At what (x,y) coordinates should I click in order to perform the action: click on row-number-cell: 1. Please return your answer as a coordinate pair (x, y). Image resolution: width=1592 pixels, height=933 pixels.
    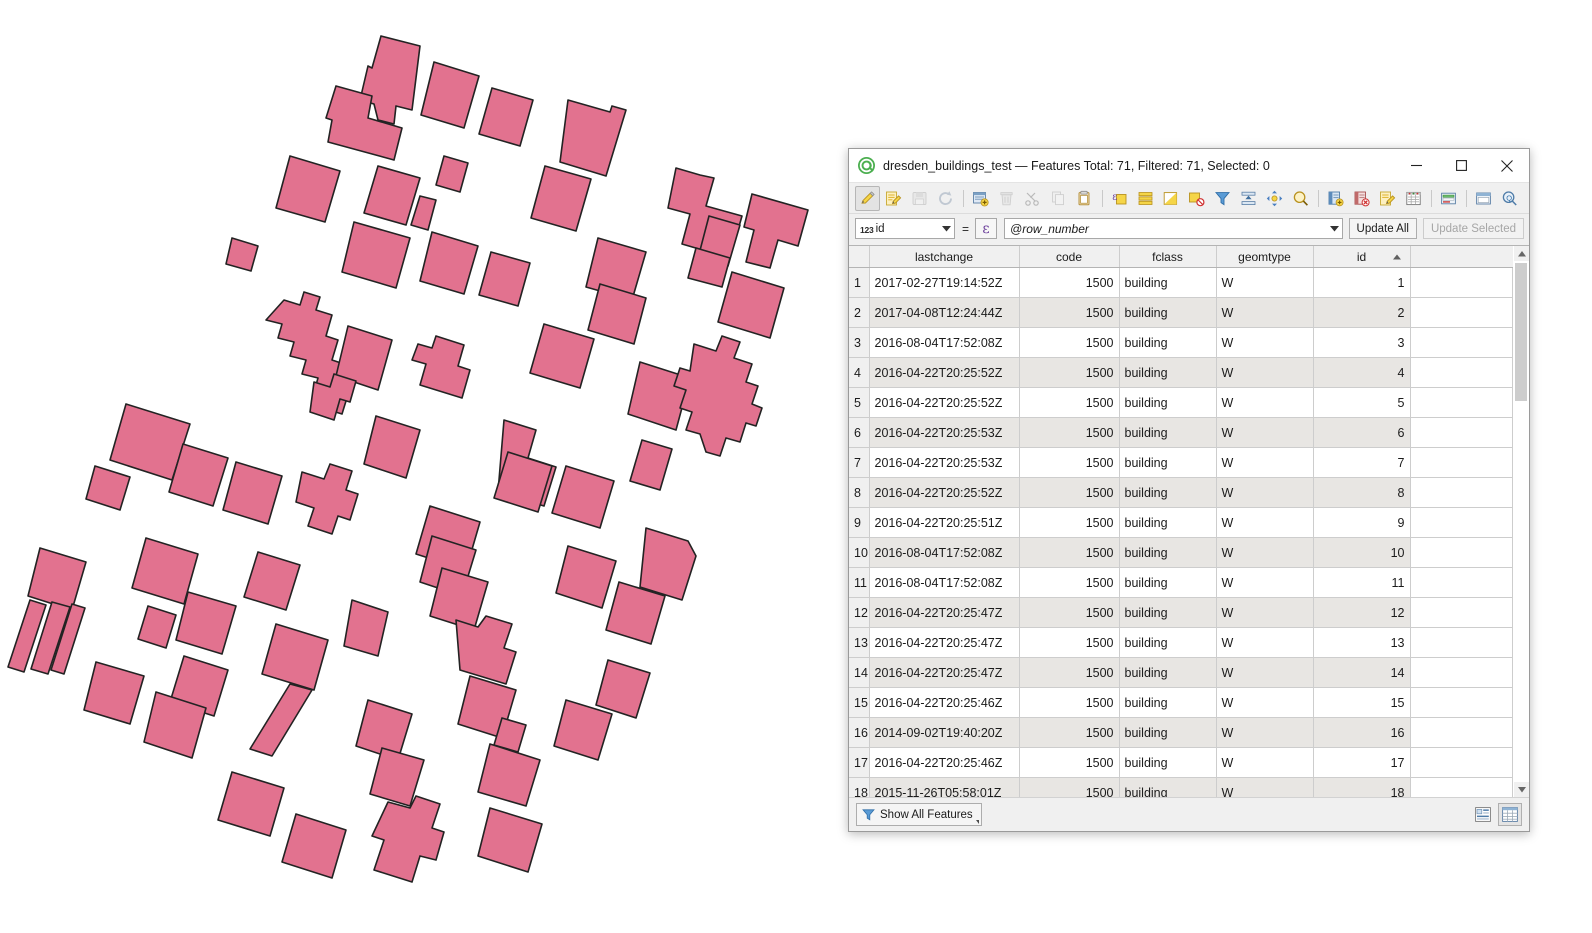
    Looking at the image, I should click on (859, 282).